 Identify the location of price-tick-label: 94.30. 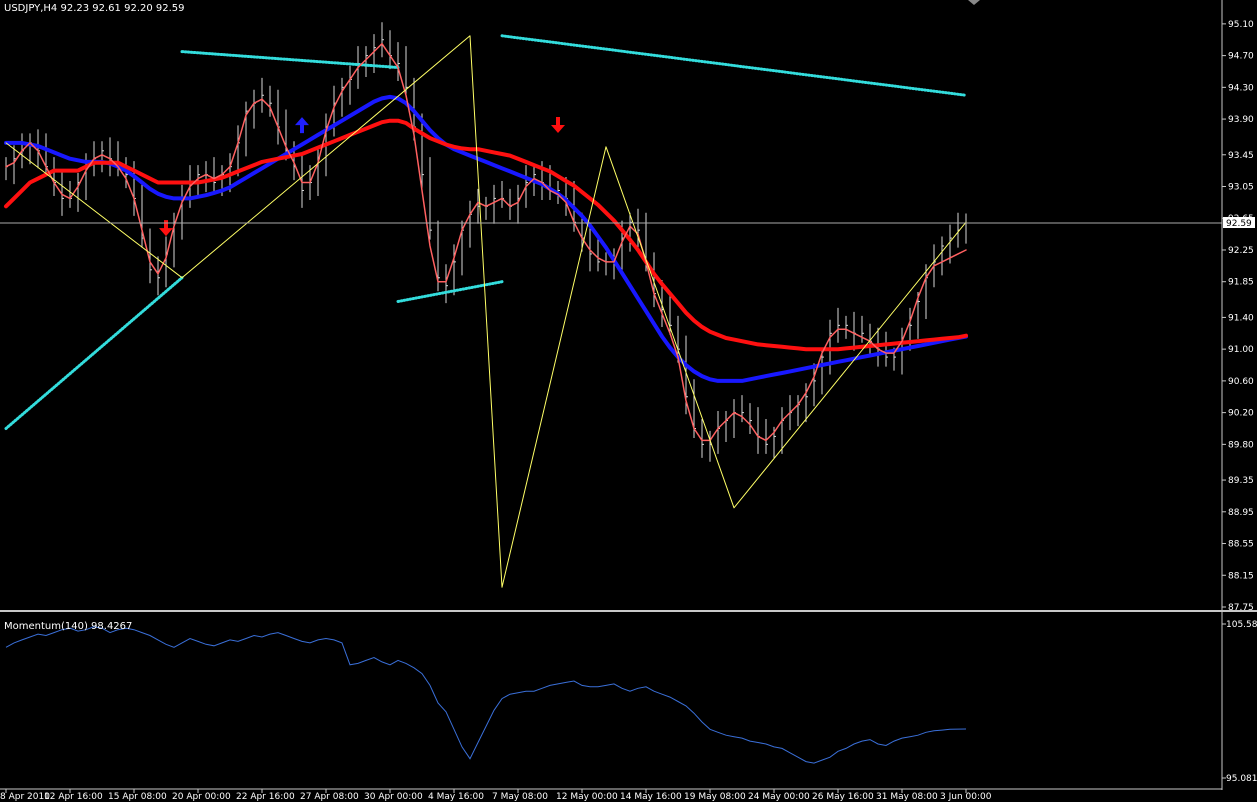
(1241, 88).